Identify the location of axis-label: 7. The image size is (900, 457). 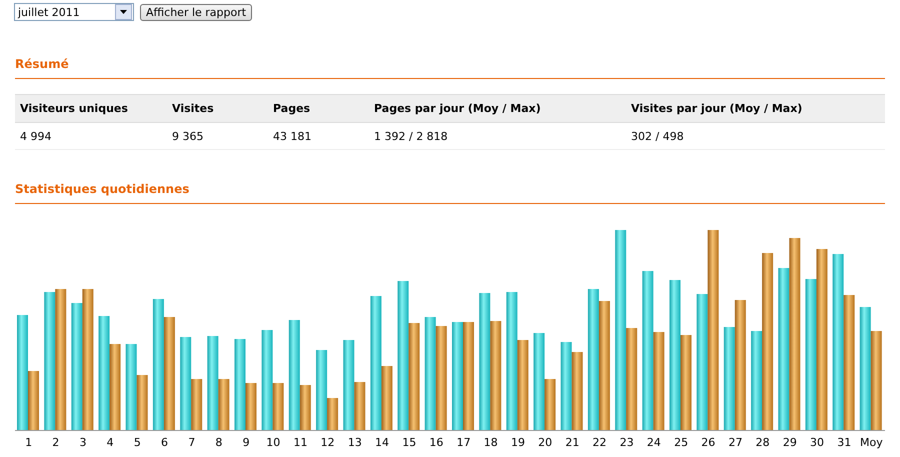
(192, 442).